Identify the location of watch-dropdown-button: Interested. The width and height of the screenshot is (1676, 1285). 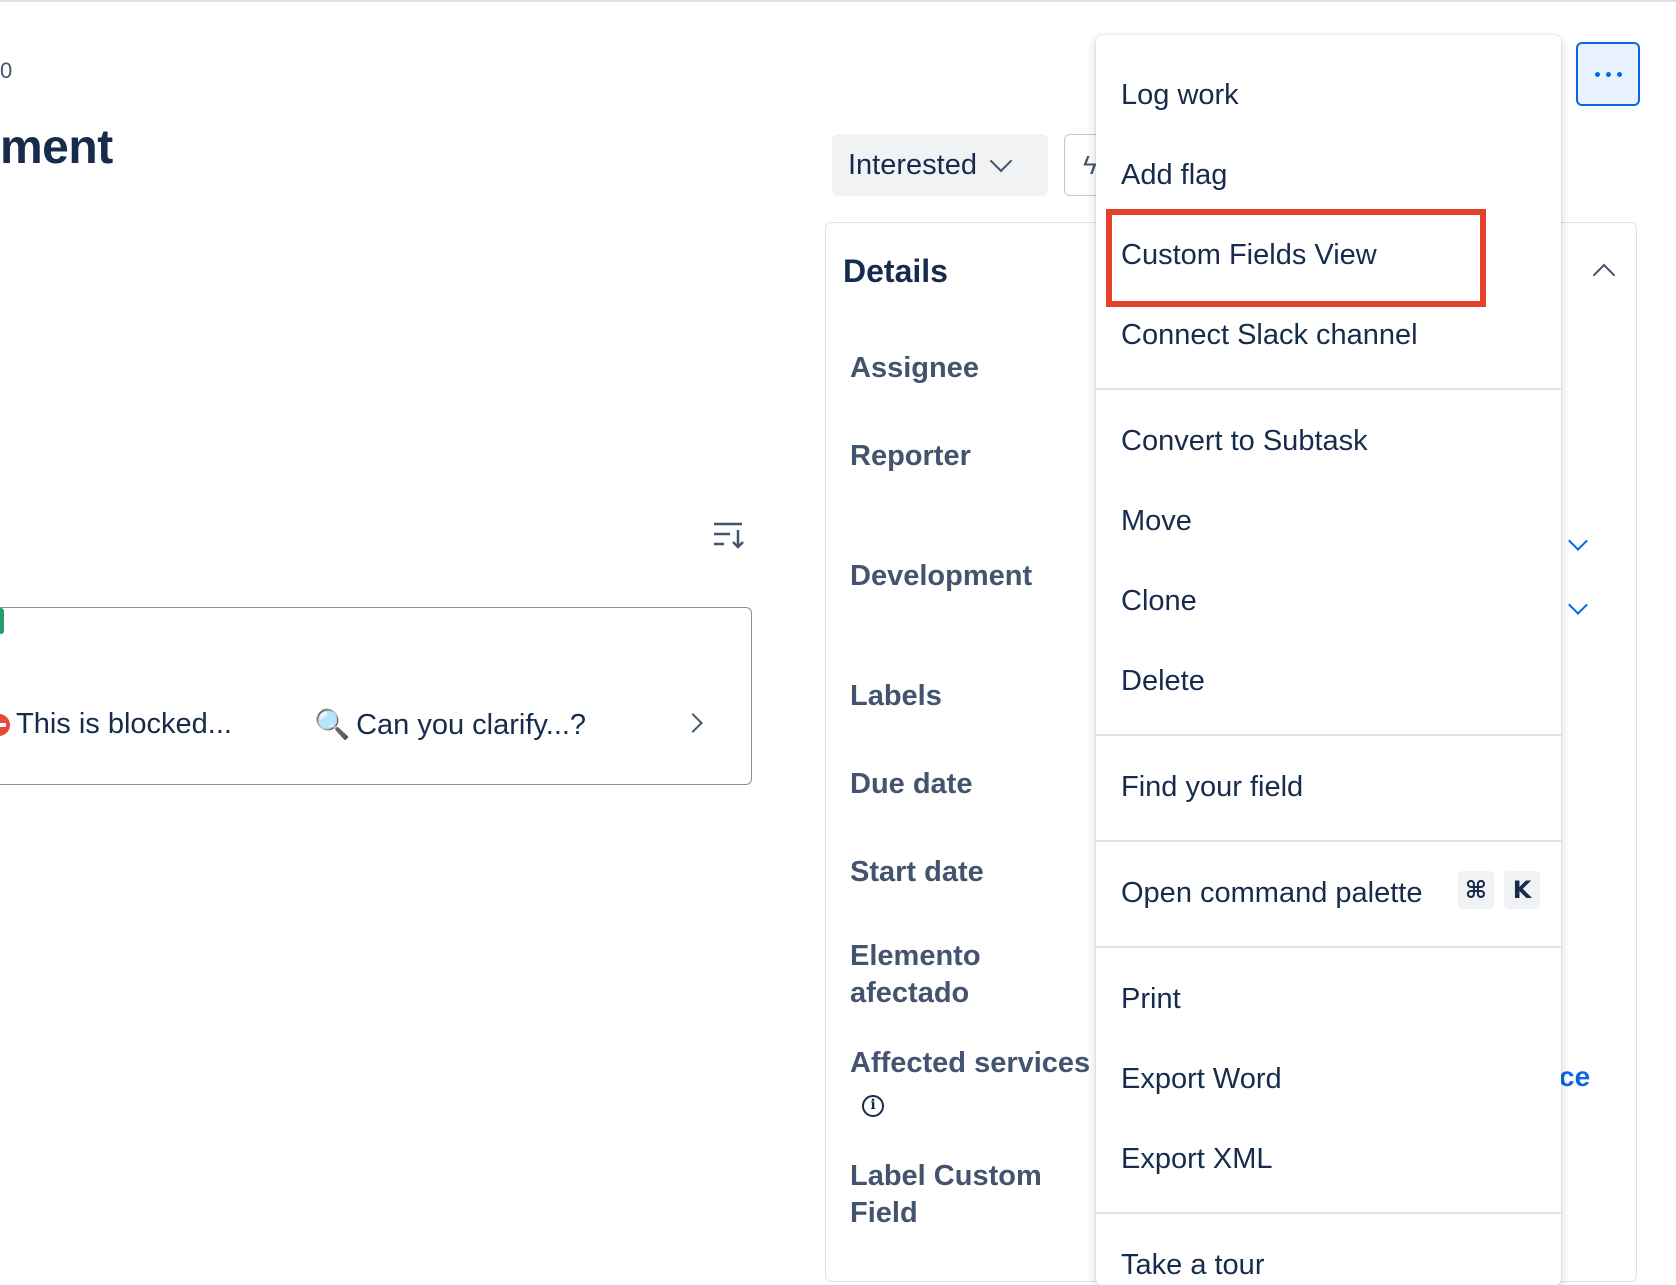
(940, 165).